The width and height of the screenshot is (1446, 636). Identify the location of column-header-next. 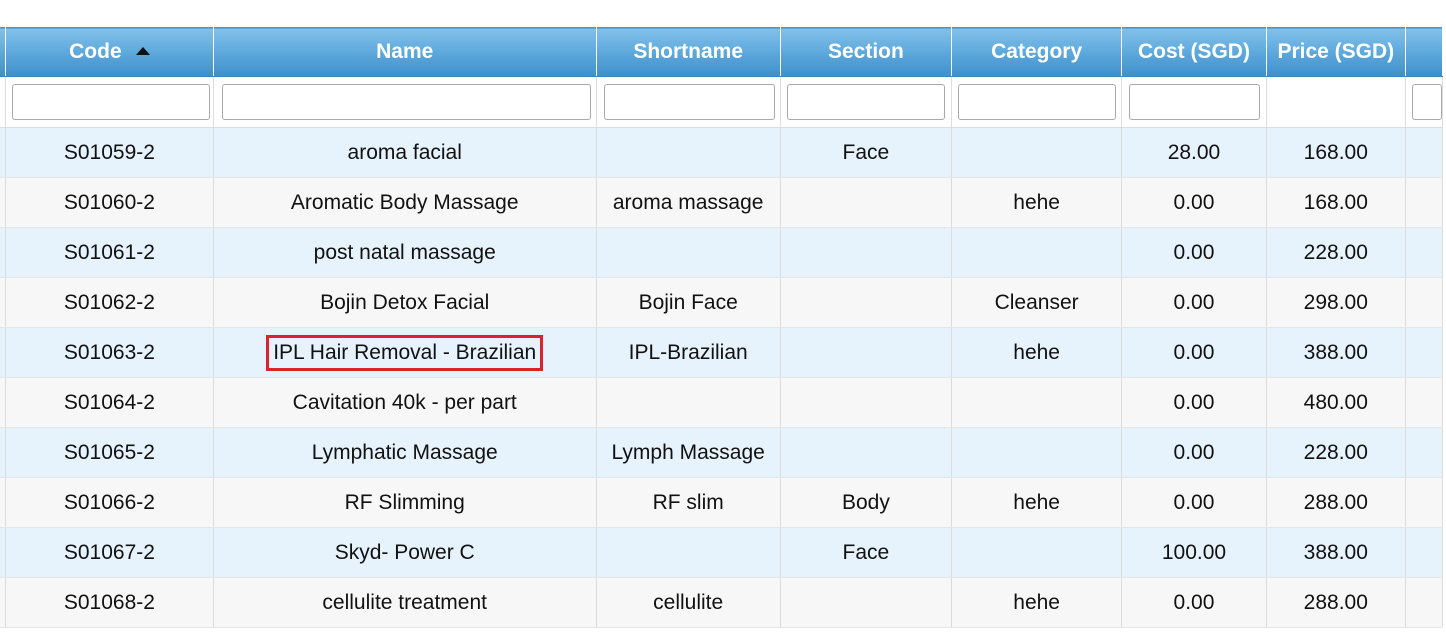
(1424, 52).